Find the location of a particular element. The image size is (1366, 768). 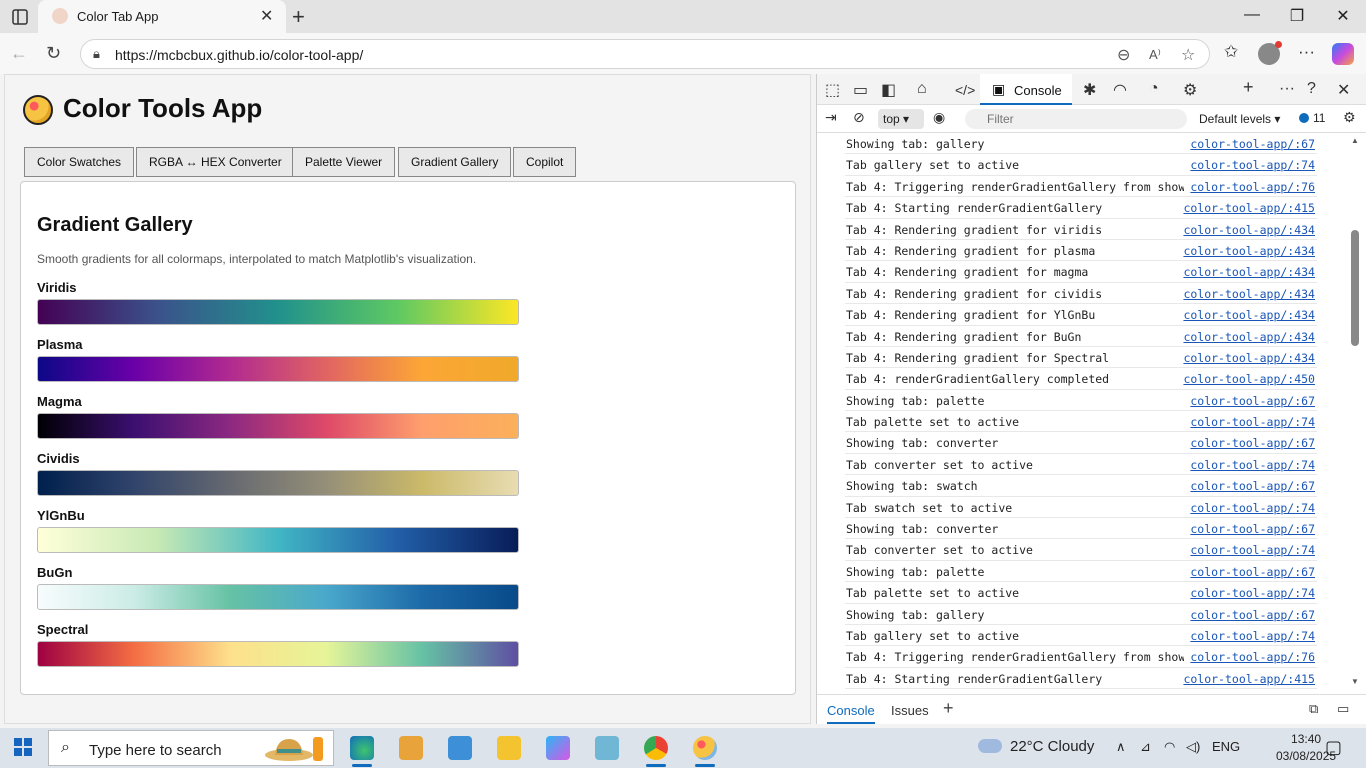

performance-icon: ◔ is located at coordinates (1154, 89).